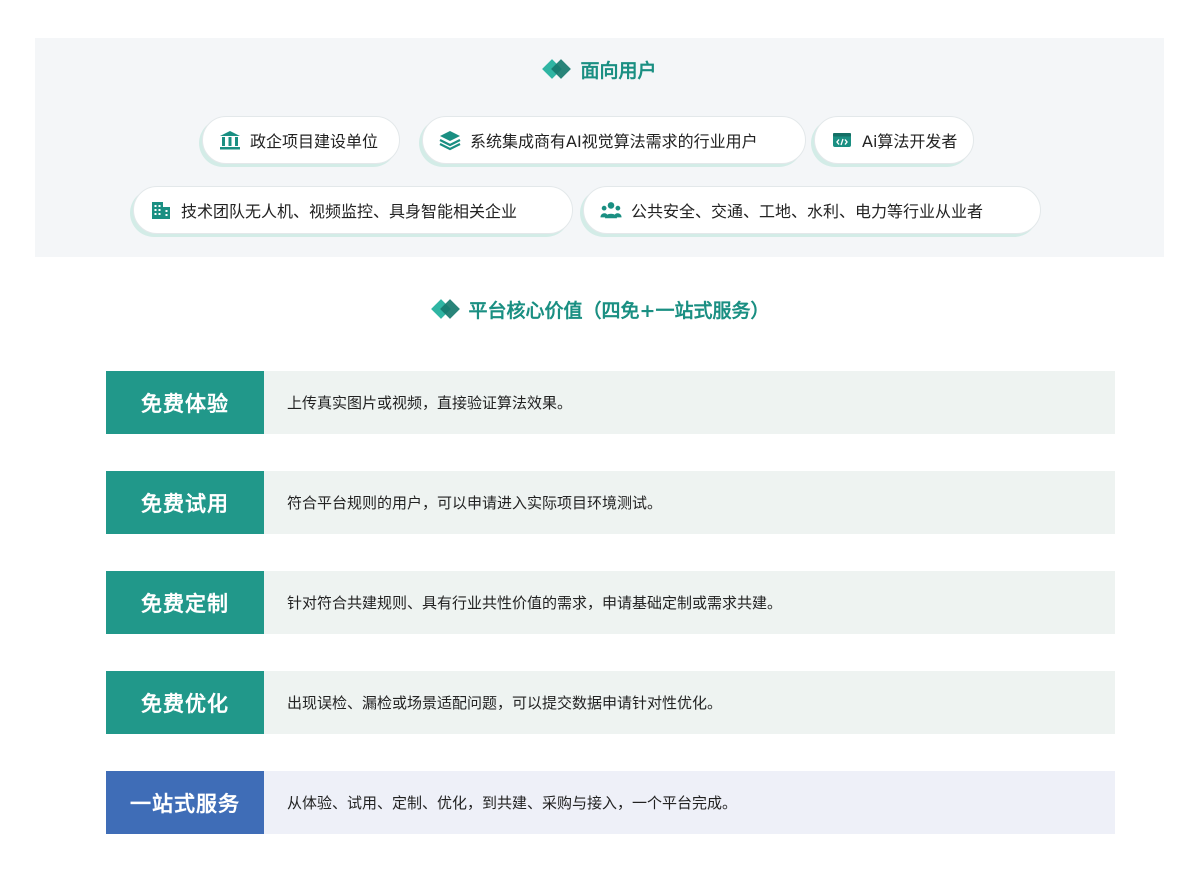 Image resolution: width=1200 pixels, height=891 pixels. Describe the element at coordinates (807, 211) in the screenshot. I see `audience-pill-label: 公共安全、交通、工地、水利、电力等行业从业者` at that location.